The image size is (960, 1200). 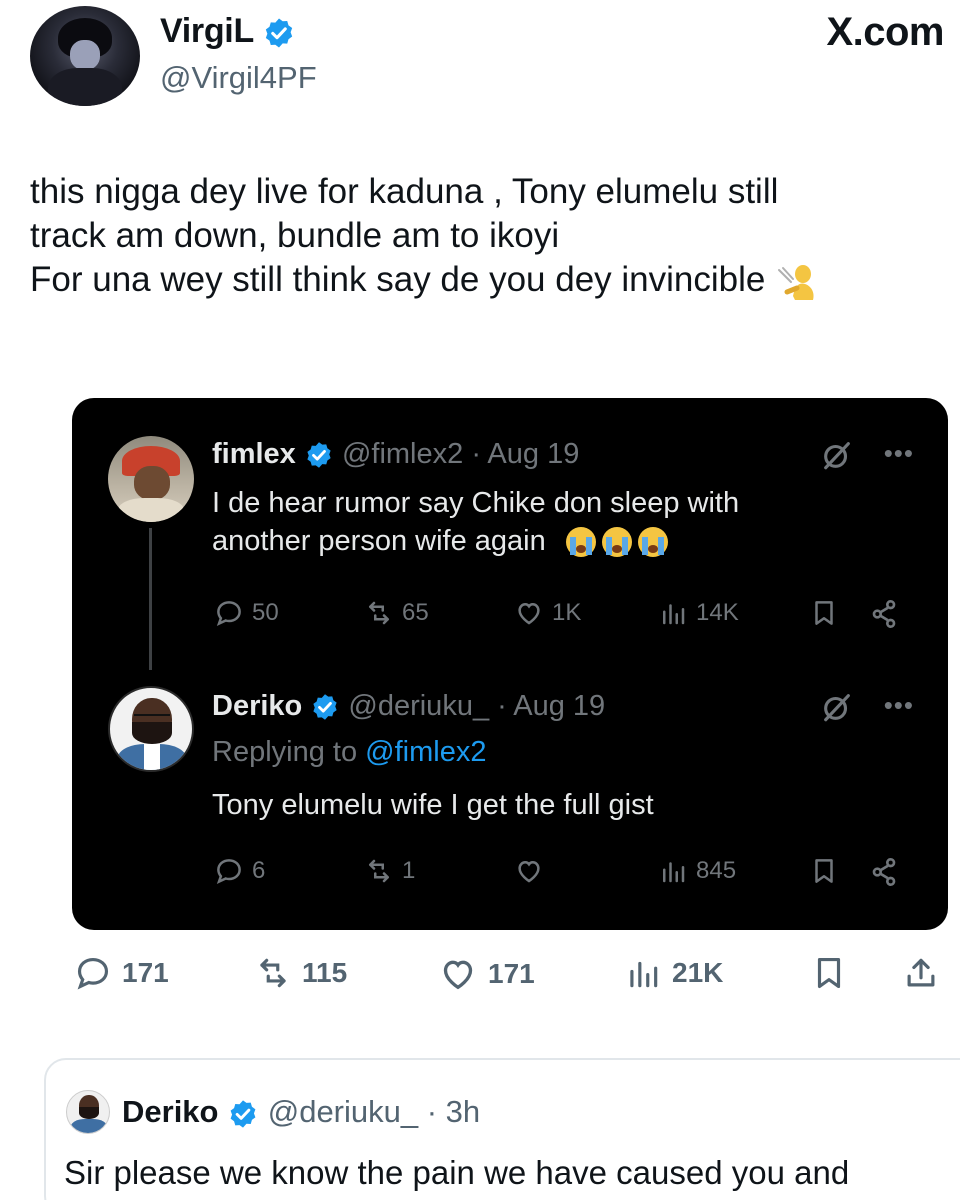 I want to click on hand-pointing-emoji-icon, so click(x=796, y=282).